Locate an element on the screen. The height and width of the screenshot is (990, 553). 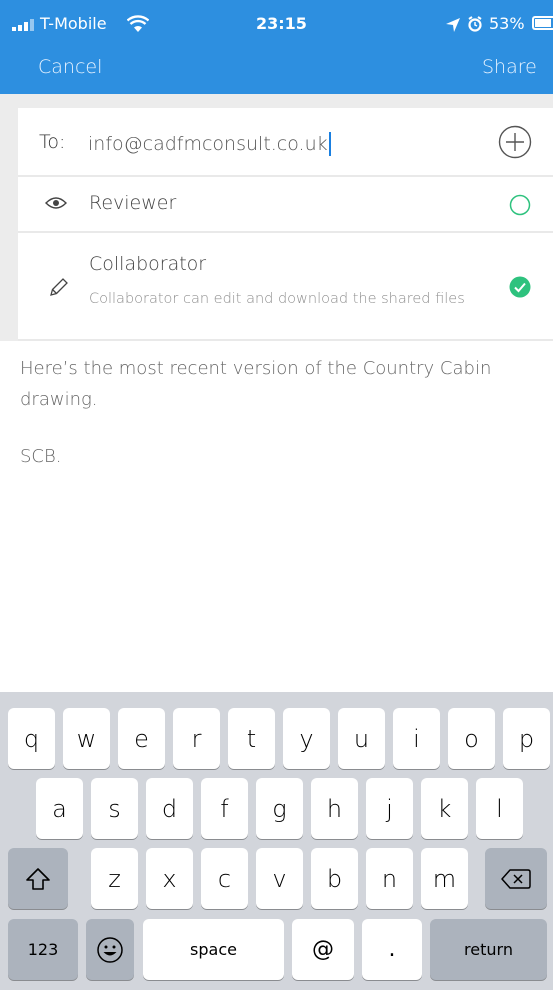
shift-arrow-icon is located at coordinates (38, 878).